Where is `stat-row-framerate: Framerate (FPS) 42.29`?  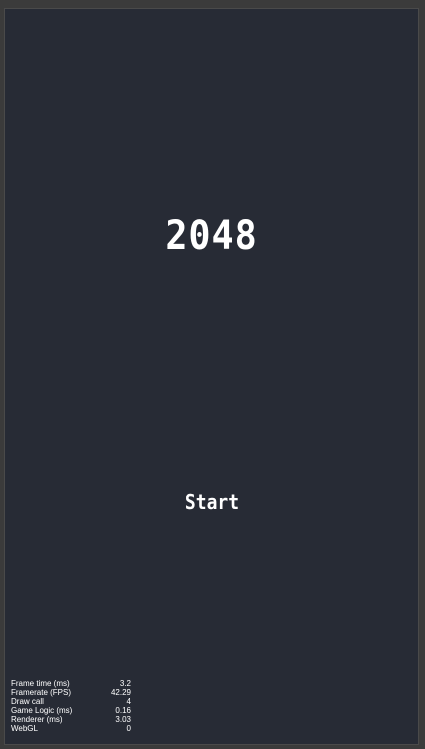 stat-row-framerate: Framerate (FPS) 42.29 is located at coordinates (71, 692).